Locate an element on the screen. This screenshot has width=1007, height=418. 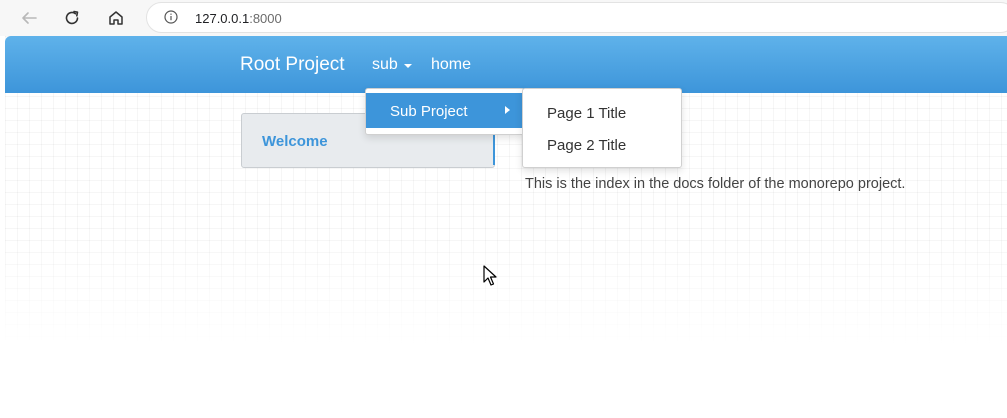
browser-toolbar: 127.0.0.1:8000 is located at coordinates (503, 18).